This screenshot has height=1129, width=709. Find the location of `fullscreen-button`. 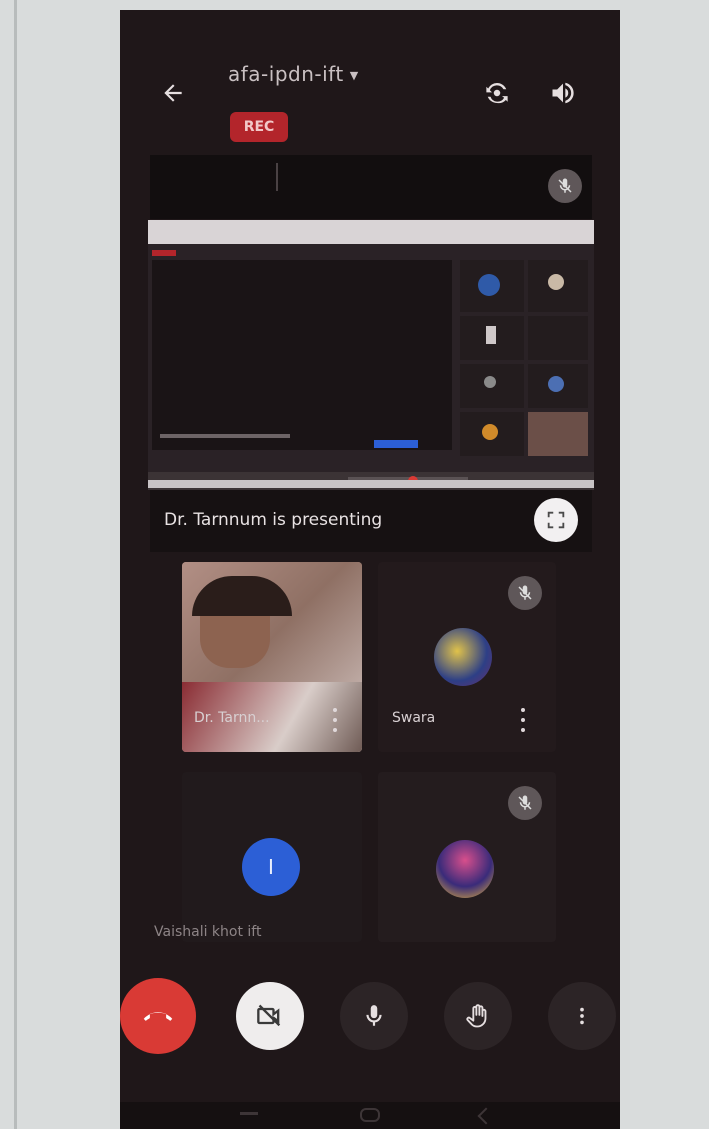

fullscreen-button is located at coordinates (556, 520).